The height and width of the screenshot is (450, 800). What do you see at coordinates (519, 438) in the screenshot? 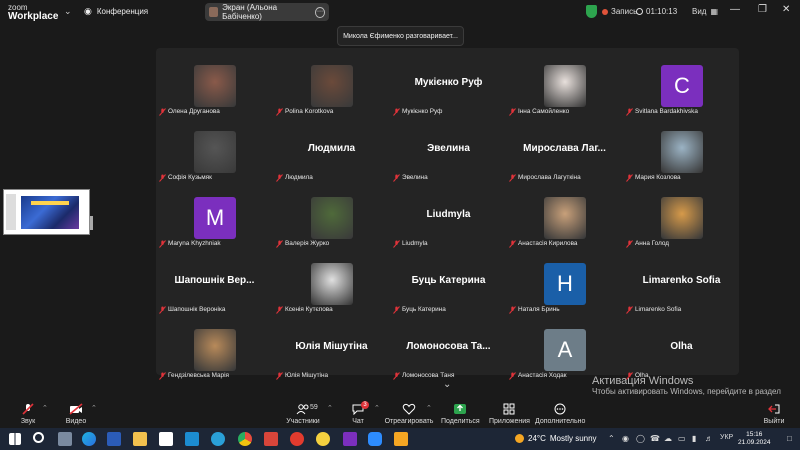
I see `sun-icon` at bounding box center [519, 438].